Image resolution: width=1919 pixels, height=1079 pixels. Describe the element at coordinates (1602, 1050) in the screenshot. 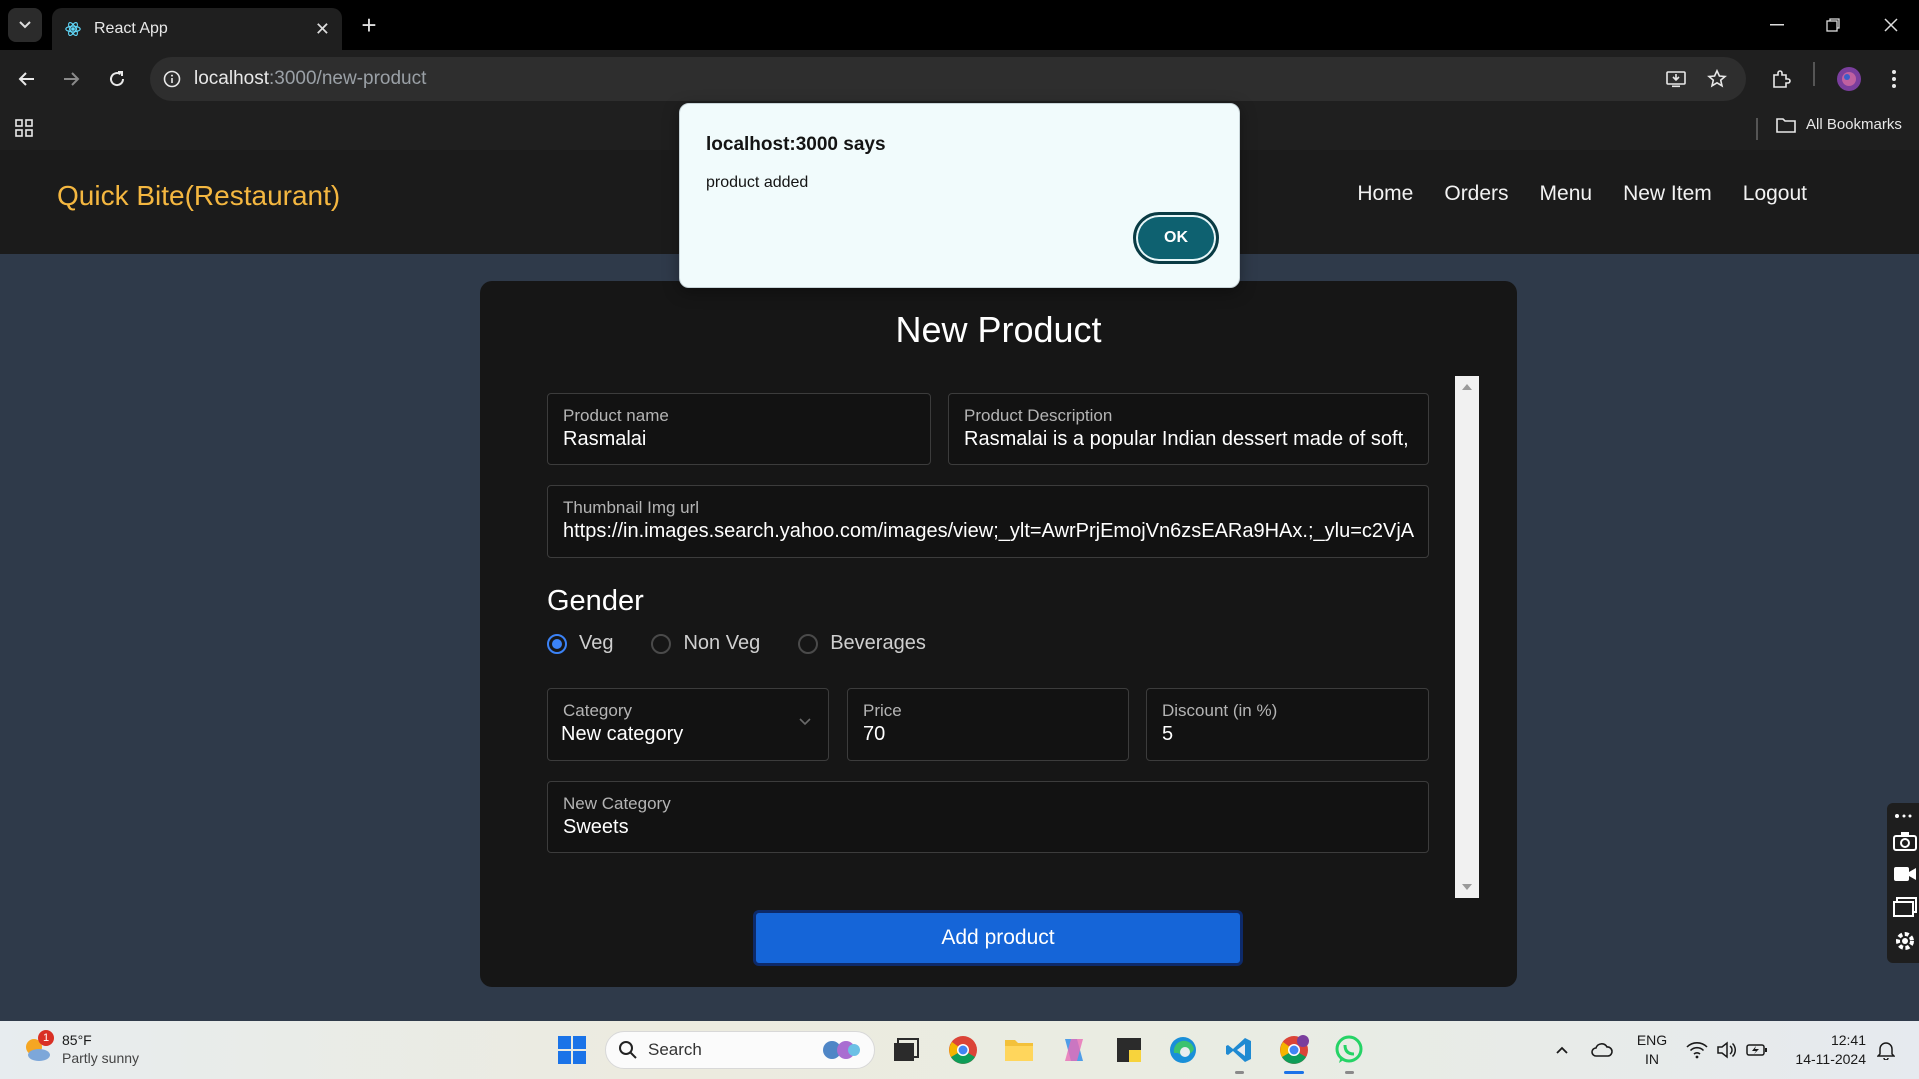

I see `onedrive-button` at that location.